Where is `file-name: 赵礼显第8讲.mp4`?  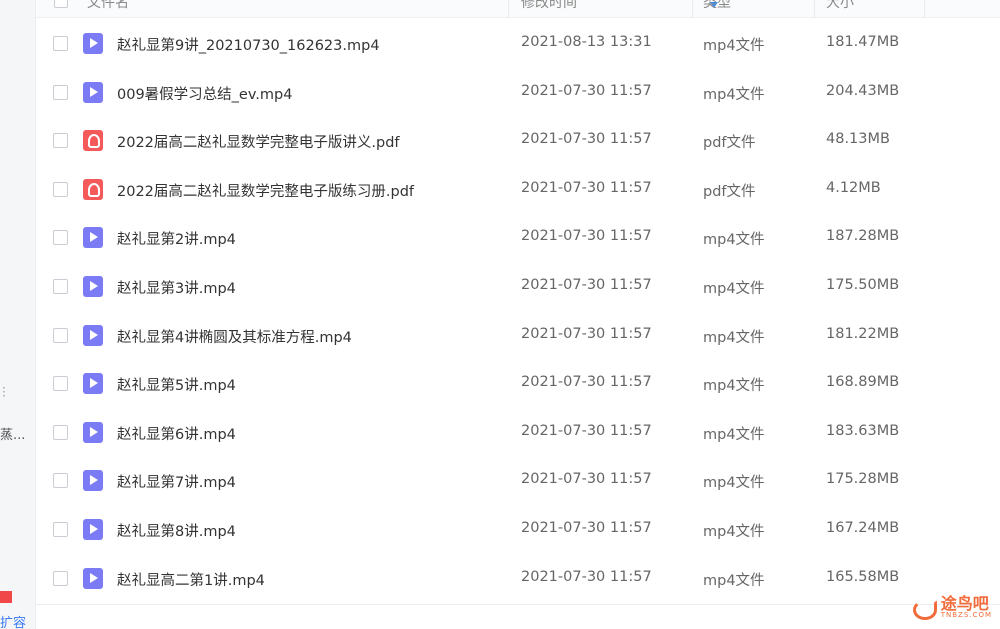
file-name: 赵礼显第8讲.mp4 is located at coordinates (176, 530).